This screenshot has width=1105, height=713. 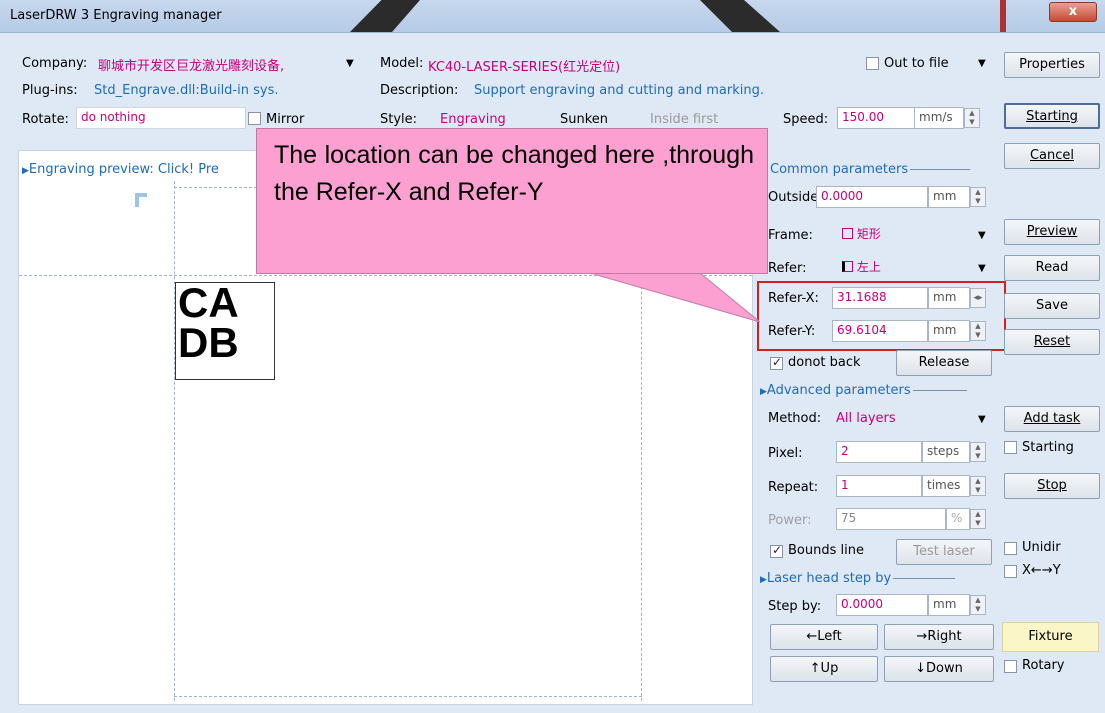 I want to click on callout-pointer, so click(x=675, y=297).